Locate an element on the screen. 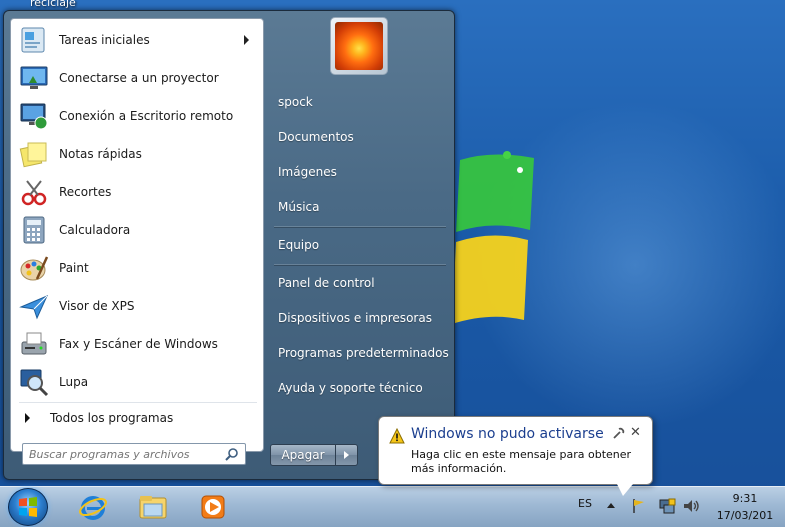  program-label: Conectarse a un proyector is located at coordinates (139, 78).